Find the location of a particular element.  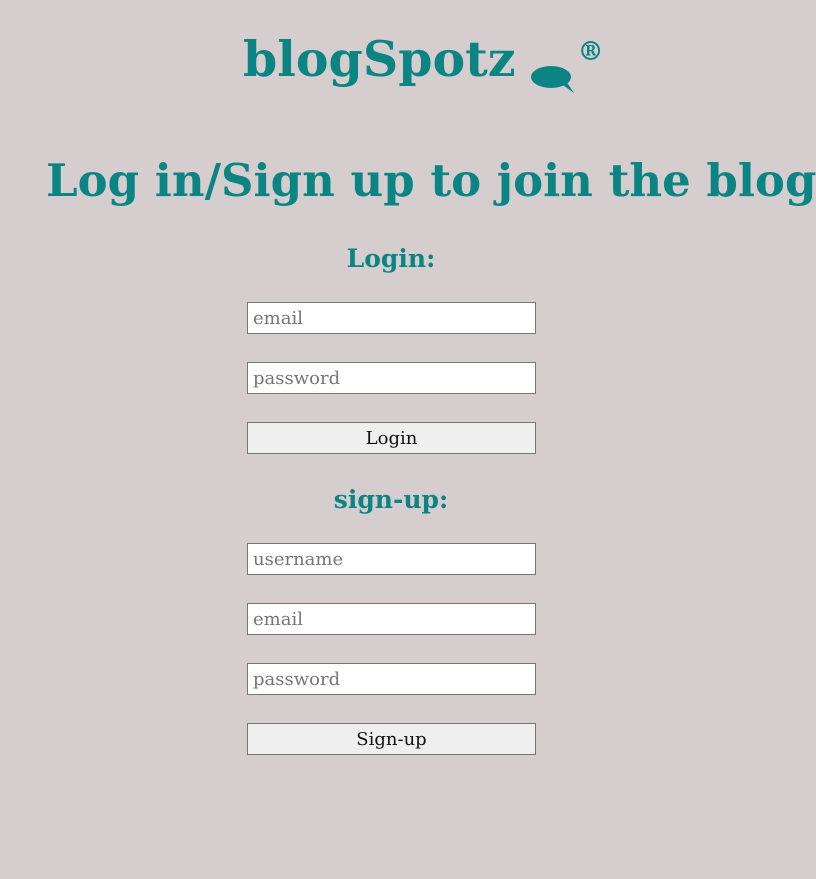

page-headline: Log in/Sign up to join the blog!! is located at coordinates (431, 180).